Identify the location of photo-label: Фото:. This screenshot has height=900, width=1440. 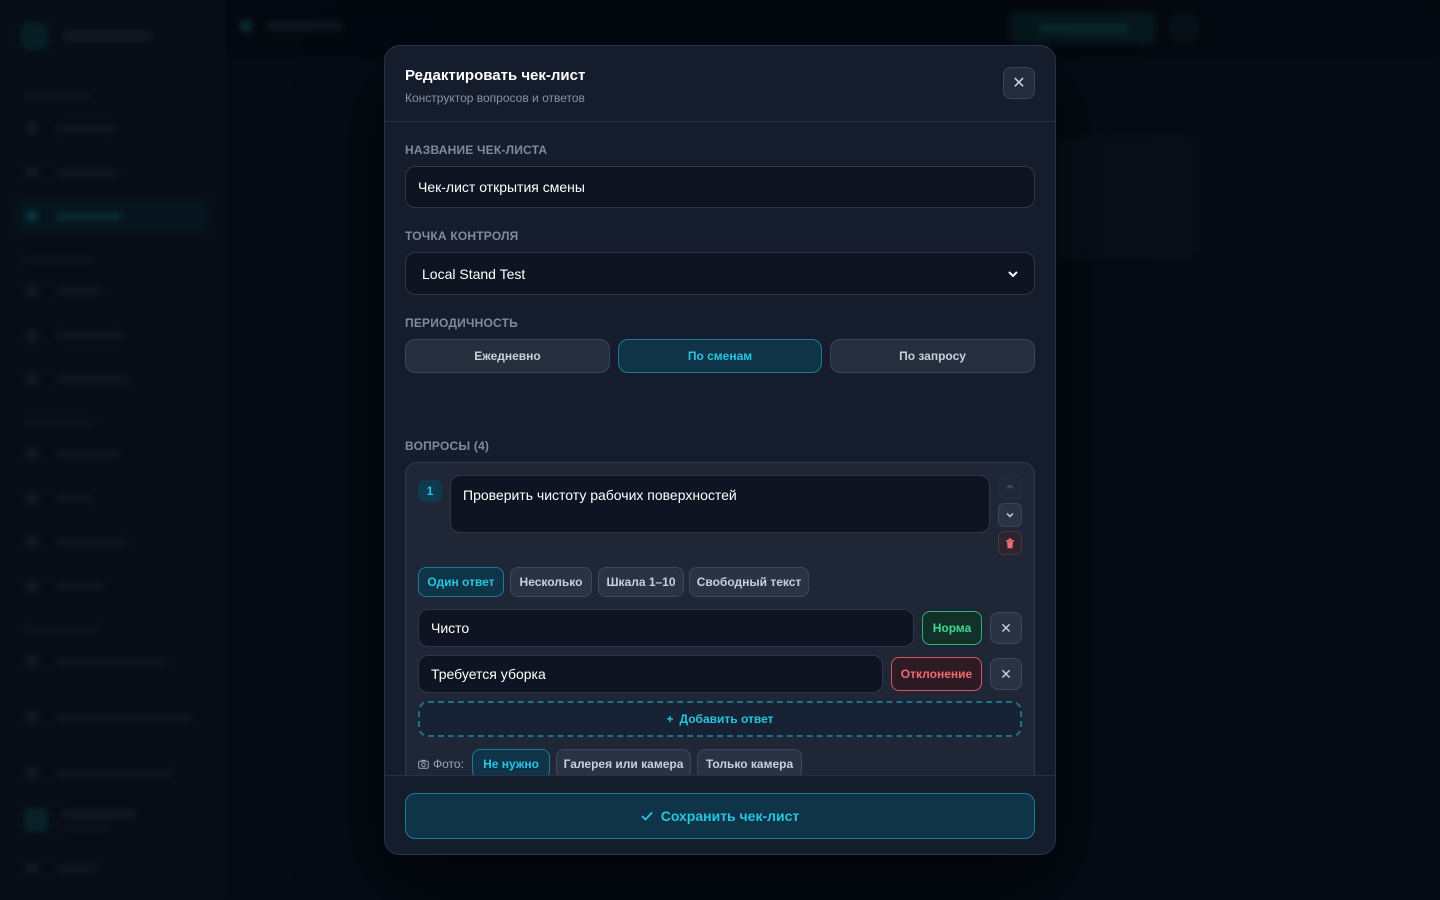
(441, 764).